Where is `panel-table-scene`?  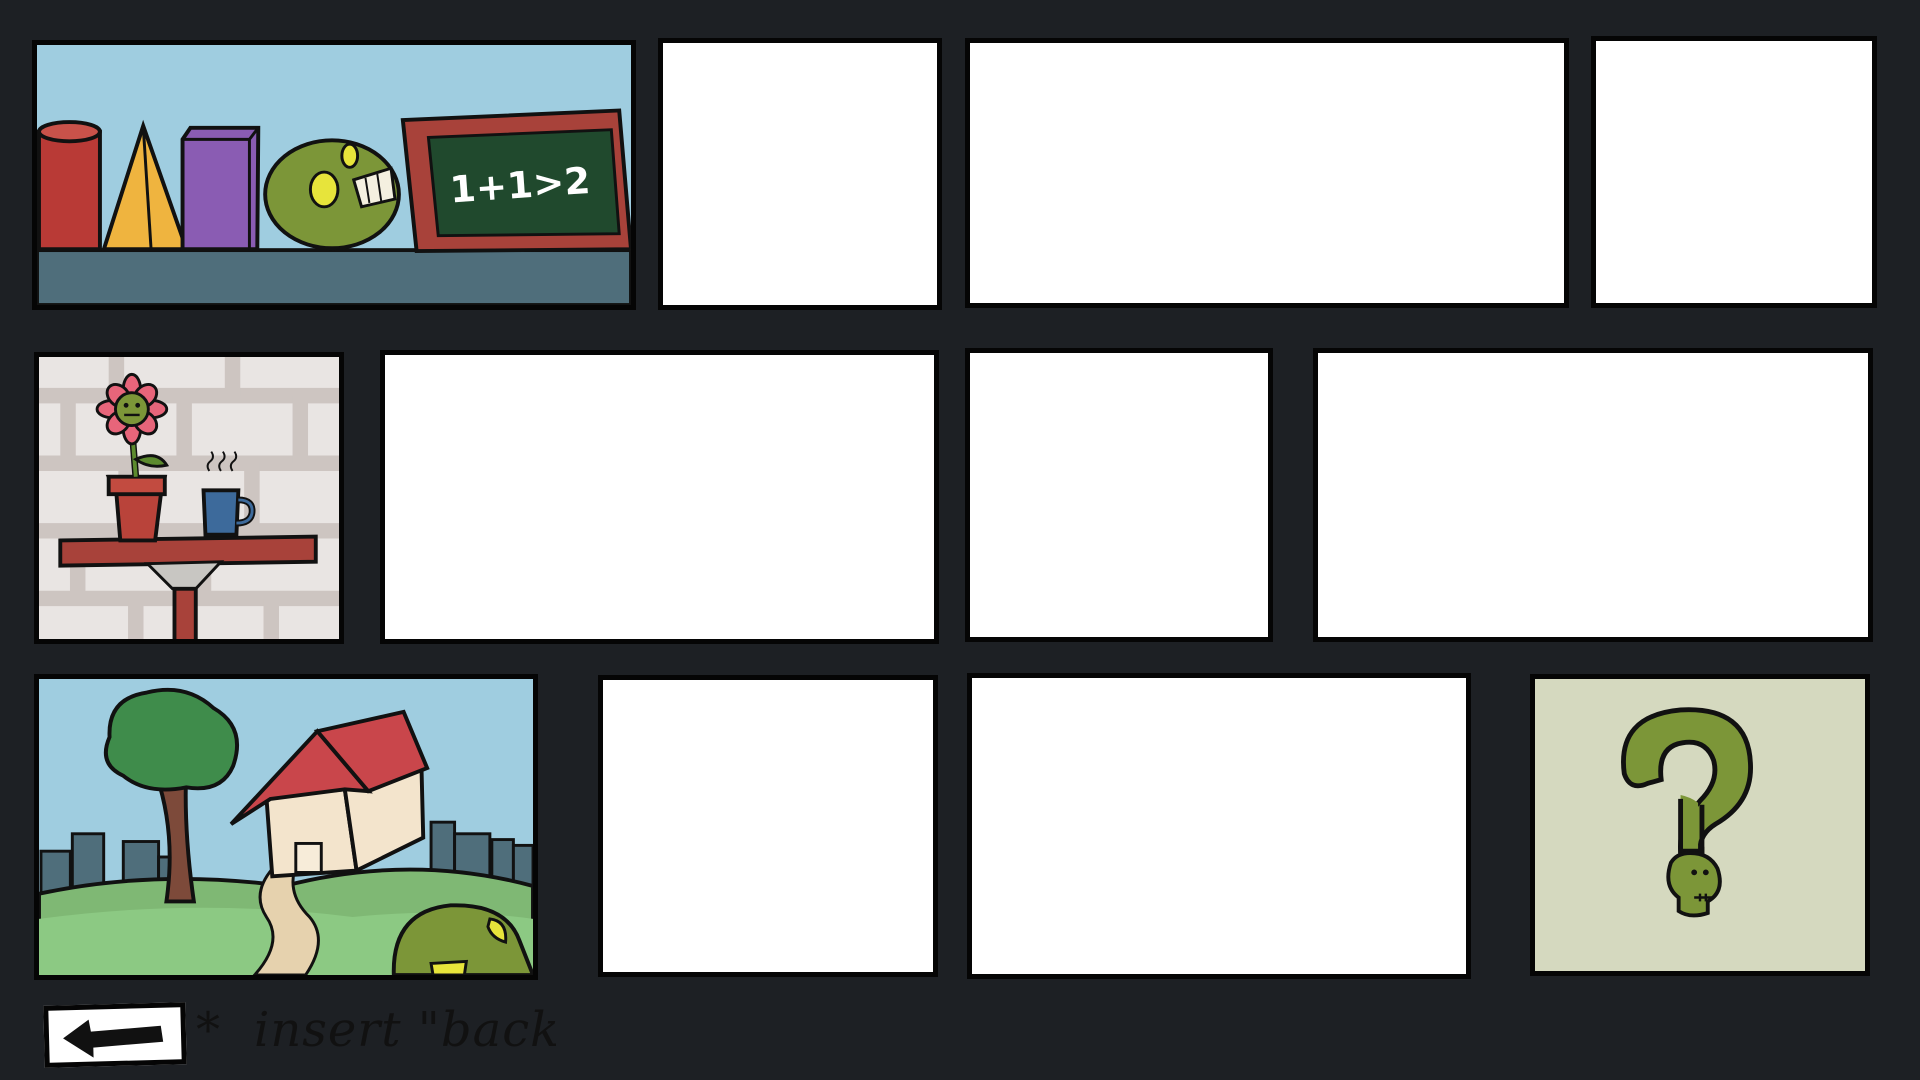 panel-table-scene is located at coordinates (189, 498).